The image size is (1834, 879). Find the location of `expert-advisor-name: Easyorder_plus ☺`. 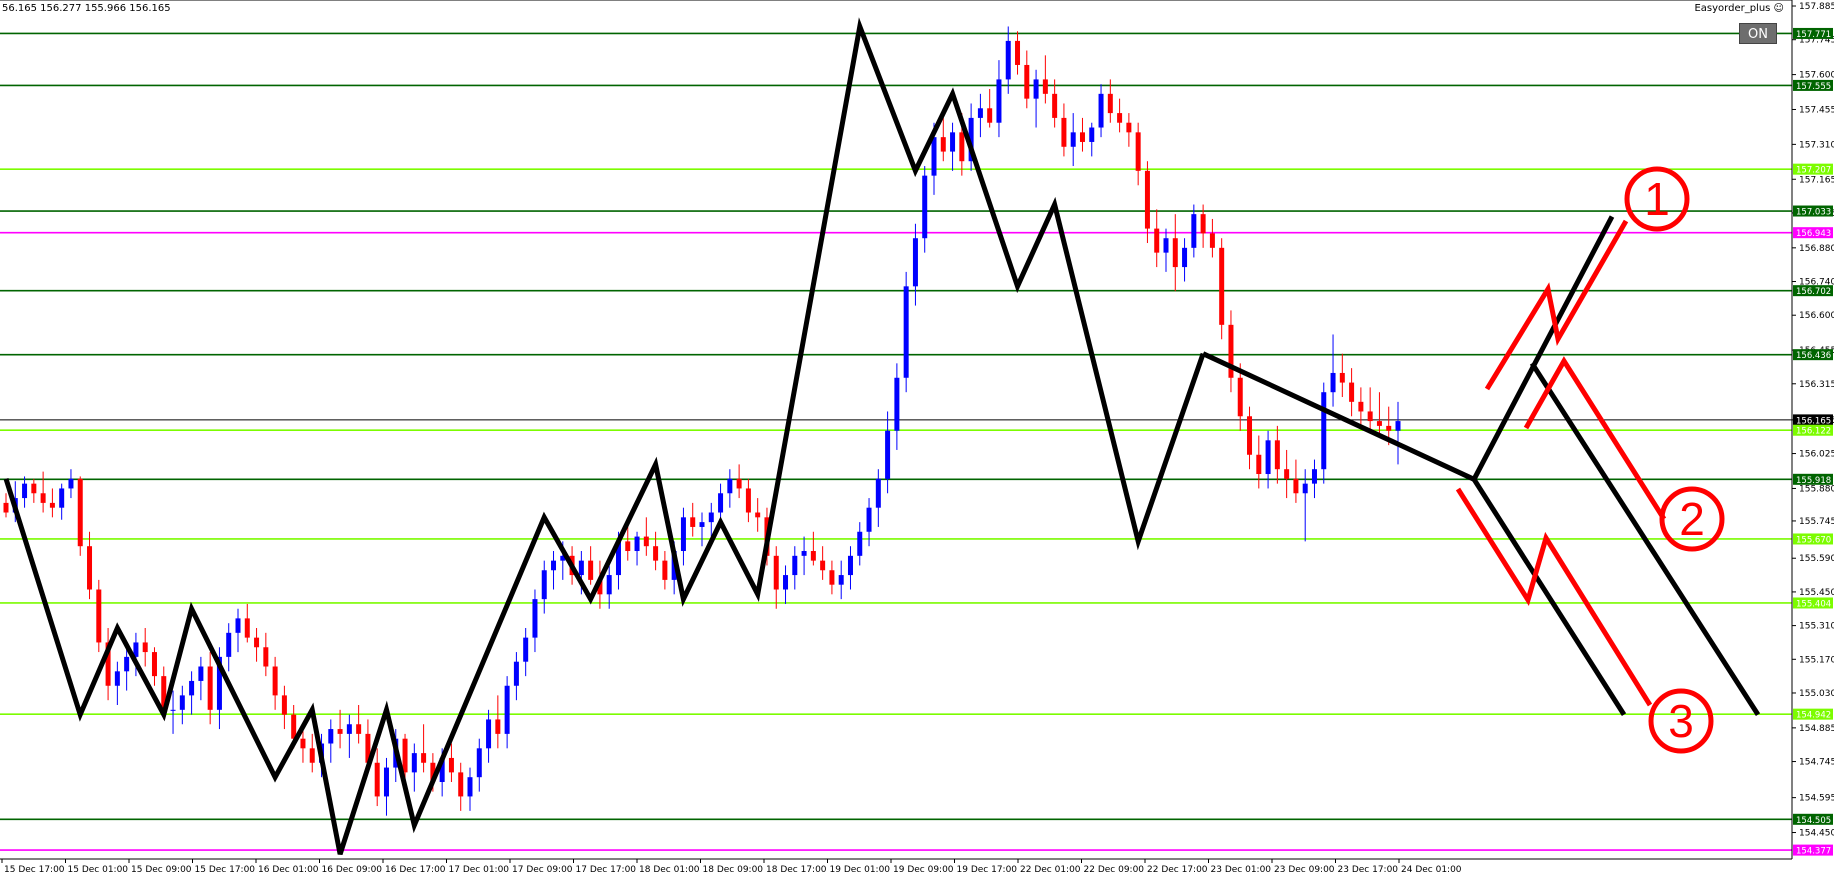

expert-advisor-name: Easyorder_plus ☺ is located at coordinates (1739, 8).